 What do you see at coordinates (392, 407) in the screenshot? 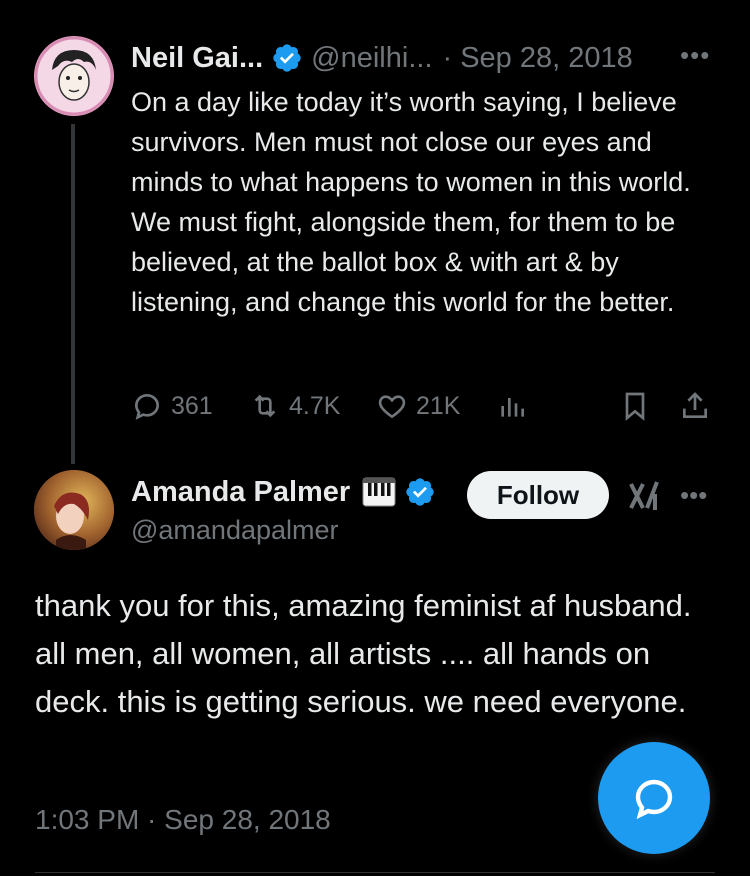
I see `heart-icon` at bounding box center [392, 407].